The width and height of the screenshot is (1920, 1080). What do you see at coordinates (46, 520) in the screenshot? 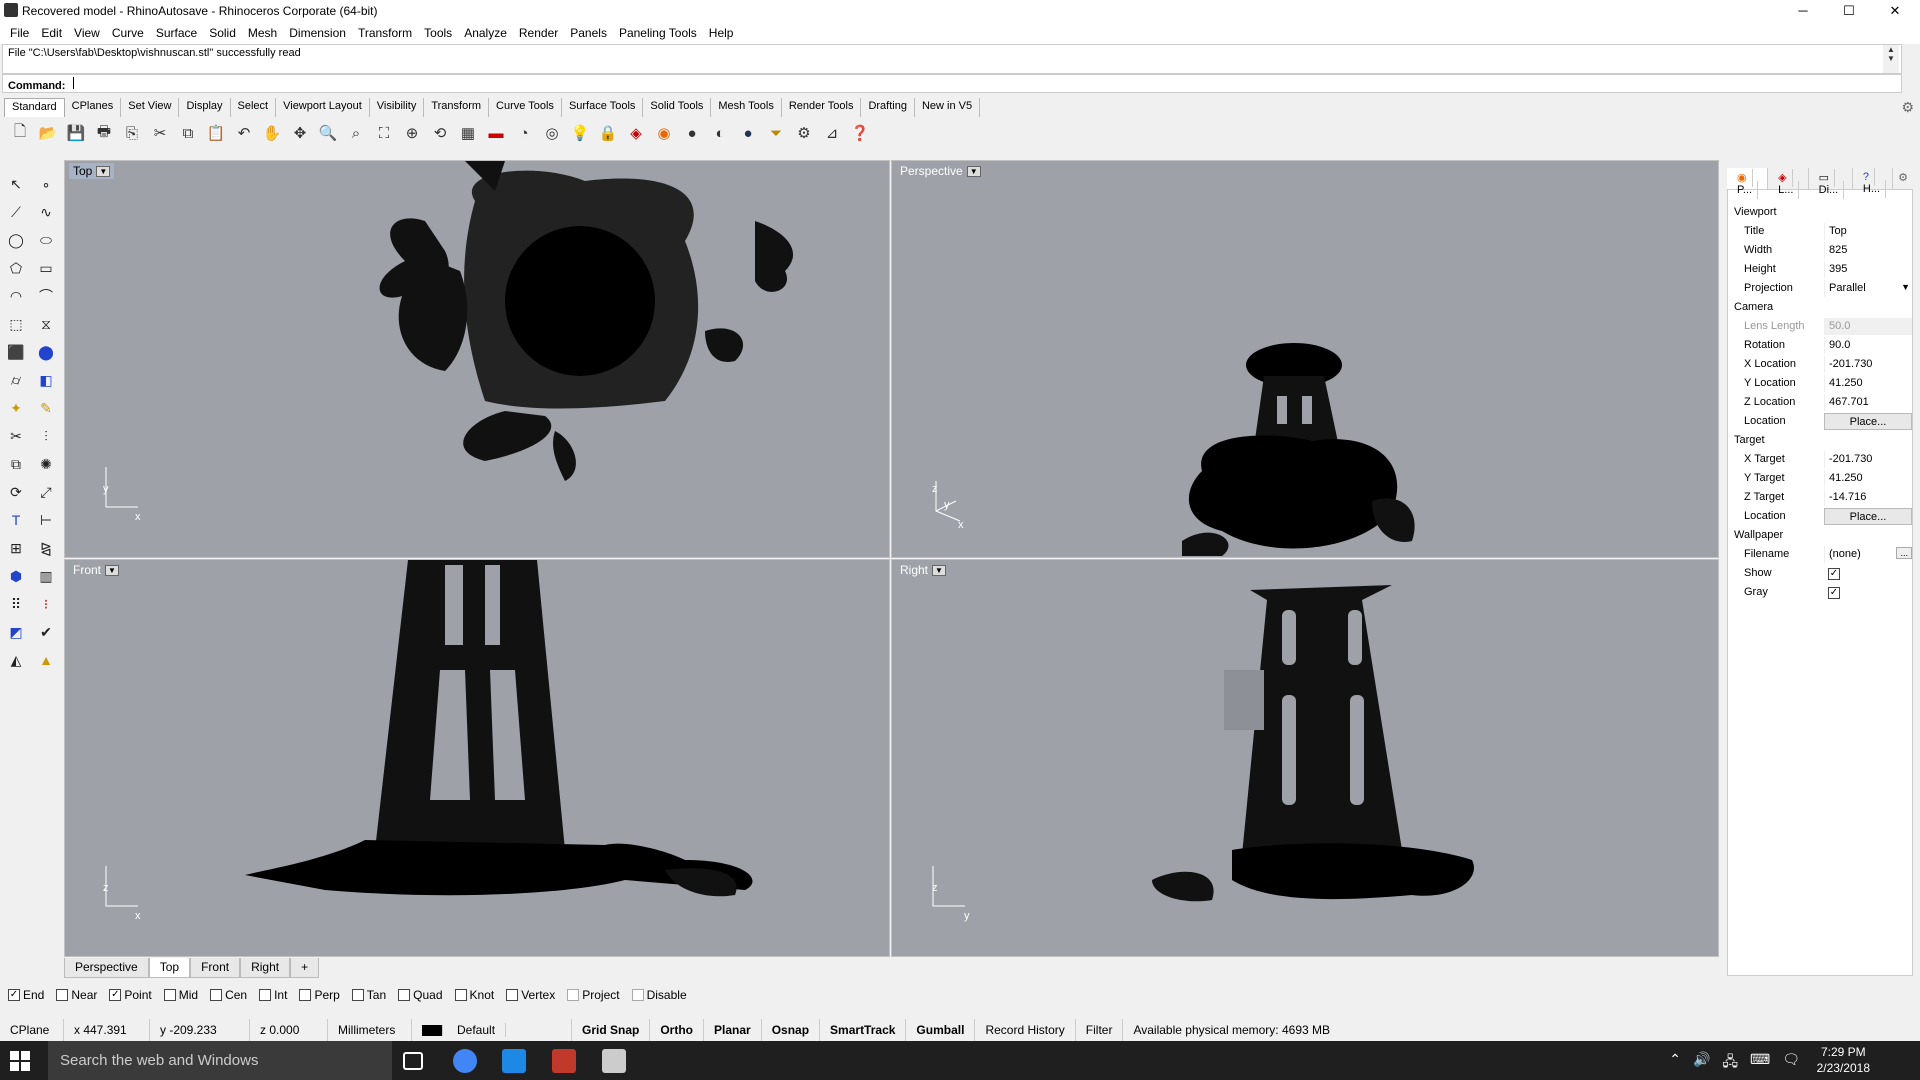
I see `dim-icon: ⊢` at bounding box center [46, 520].